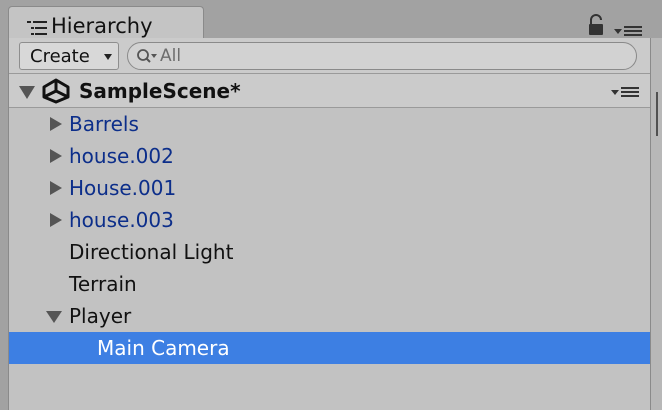  What do you see at coordinates (657, 114) in the screenshot?
I see `splitter-handle` at bounding box center [657, 114].